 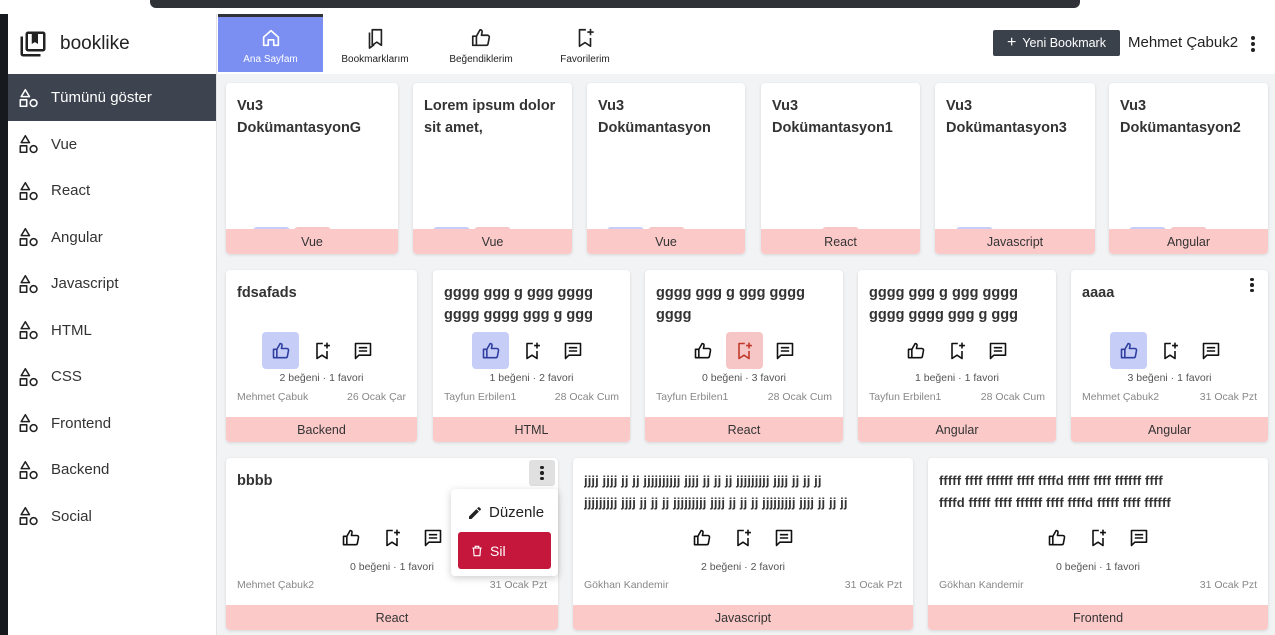 I want to click on sidebar-item-backend: Backend, so click(x=112, y=470).